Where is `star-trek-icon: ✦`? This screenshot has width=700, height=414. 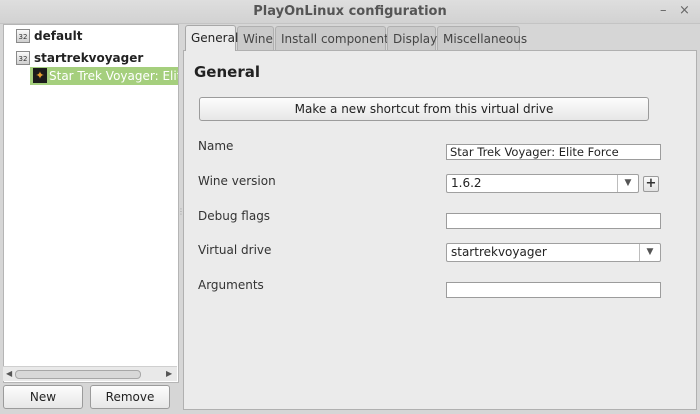 star-trek-icon: ✦ is located at coordinates (40, 75).